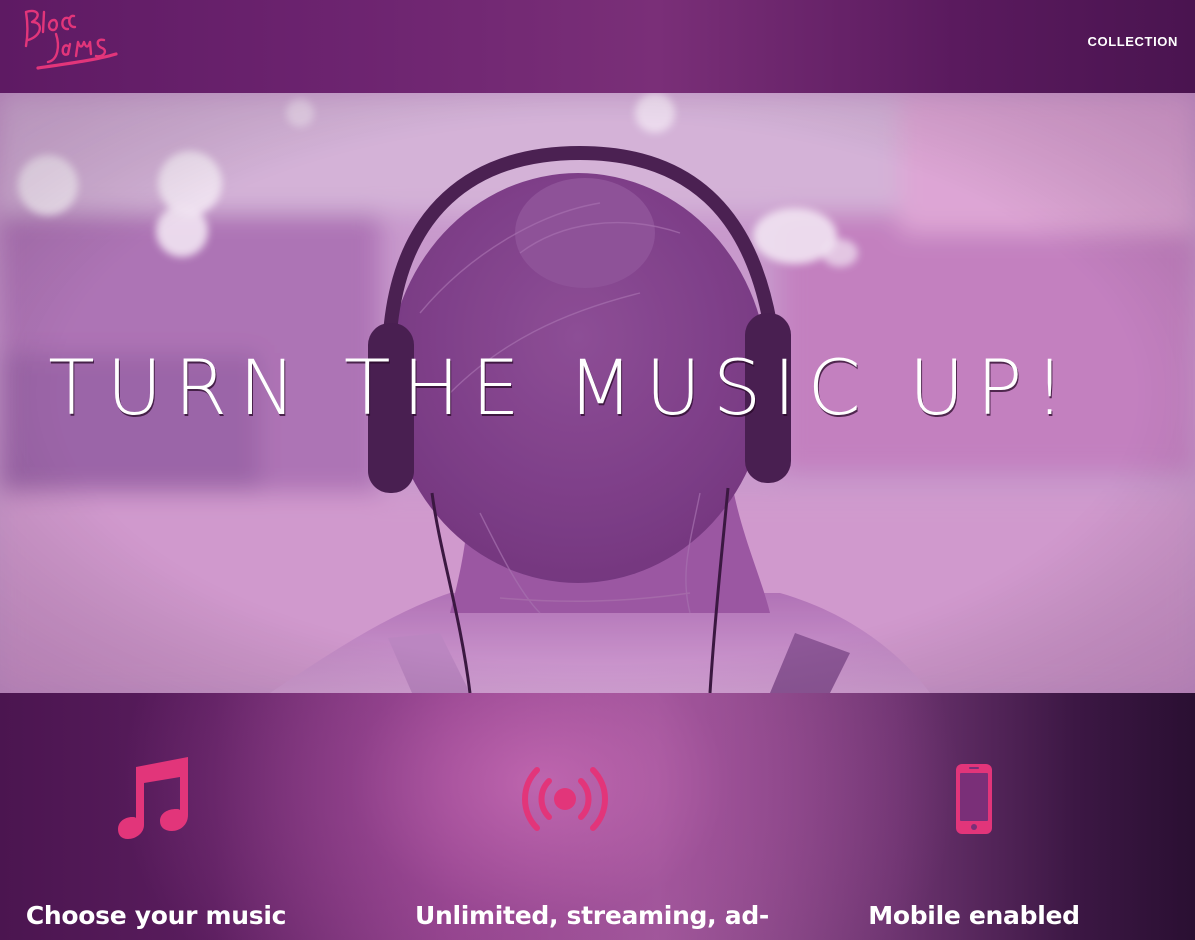  Describe the element at coordinates (1133, 41) in the screenshot. I see `collection-link: COLLECTION` at that location.